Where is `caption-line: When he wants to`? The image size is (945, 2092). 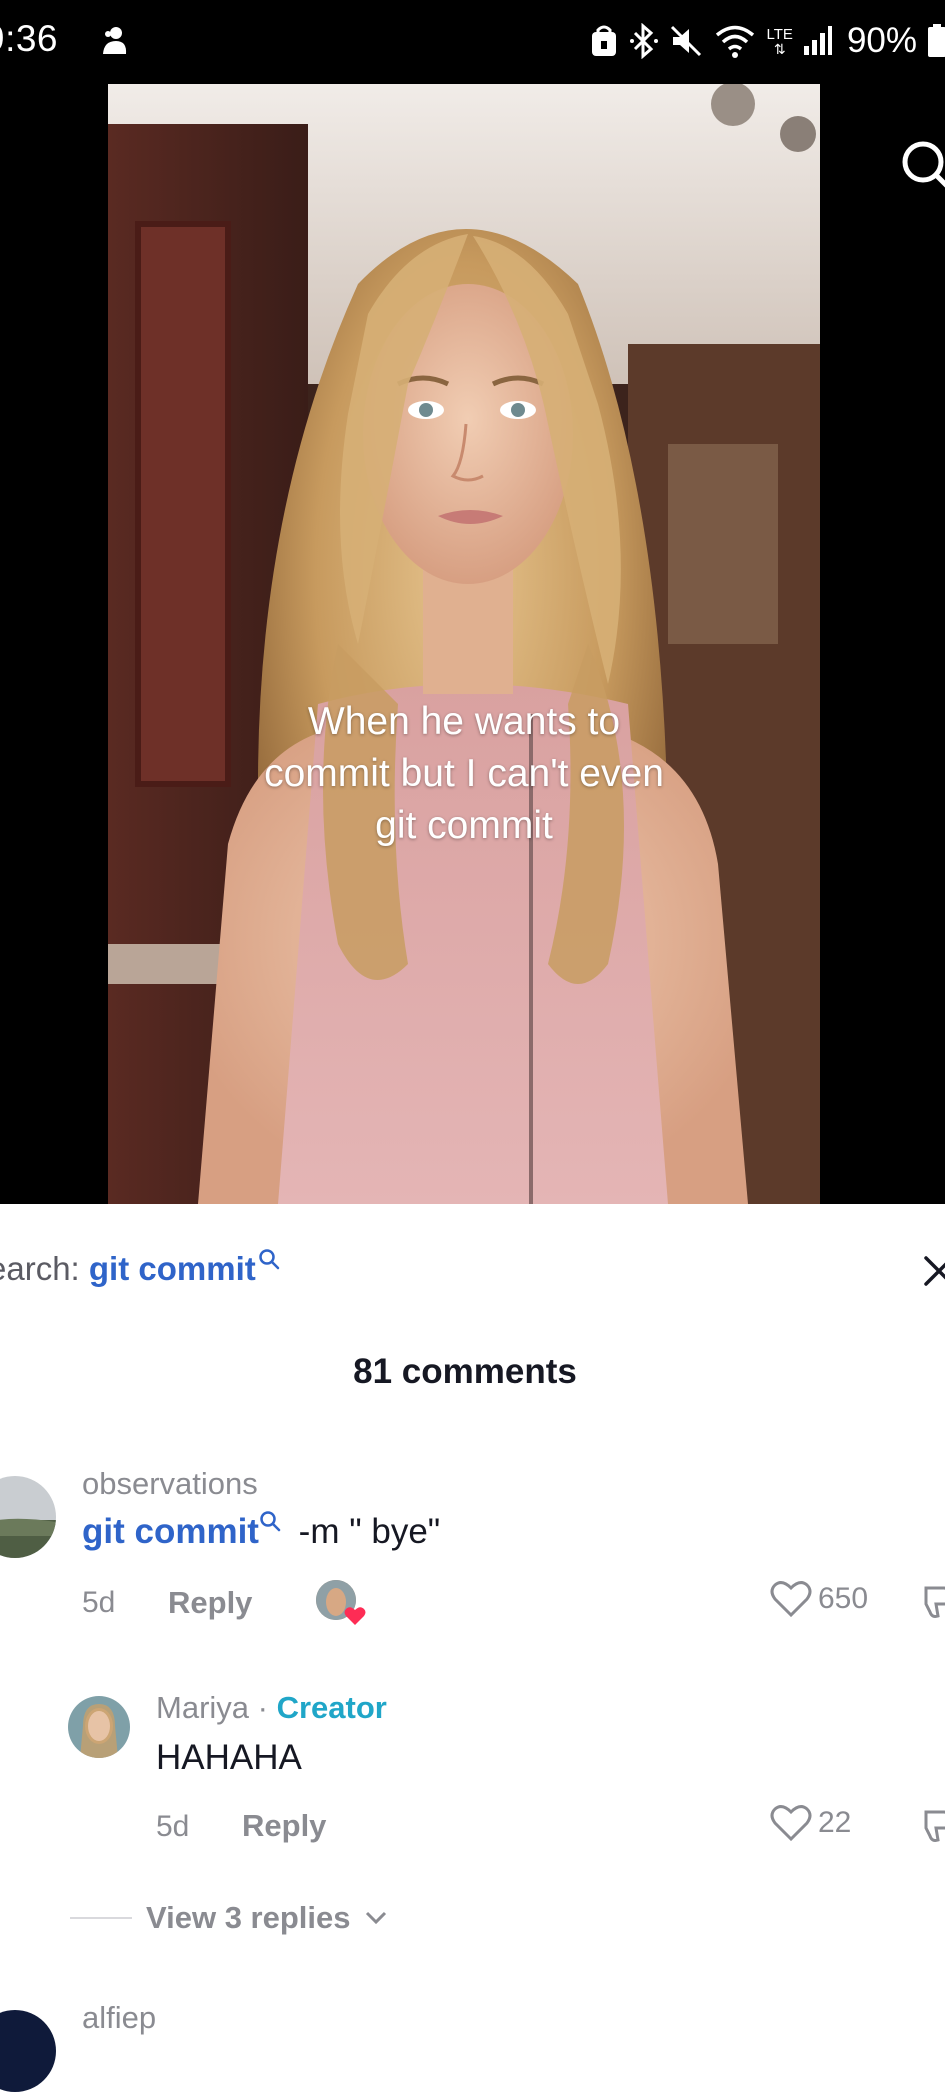
caption-line: When he wants to is located at coordinates (464, 721).